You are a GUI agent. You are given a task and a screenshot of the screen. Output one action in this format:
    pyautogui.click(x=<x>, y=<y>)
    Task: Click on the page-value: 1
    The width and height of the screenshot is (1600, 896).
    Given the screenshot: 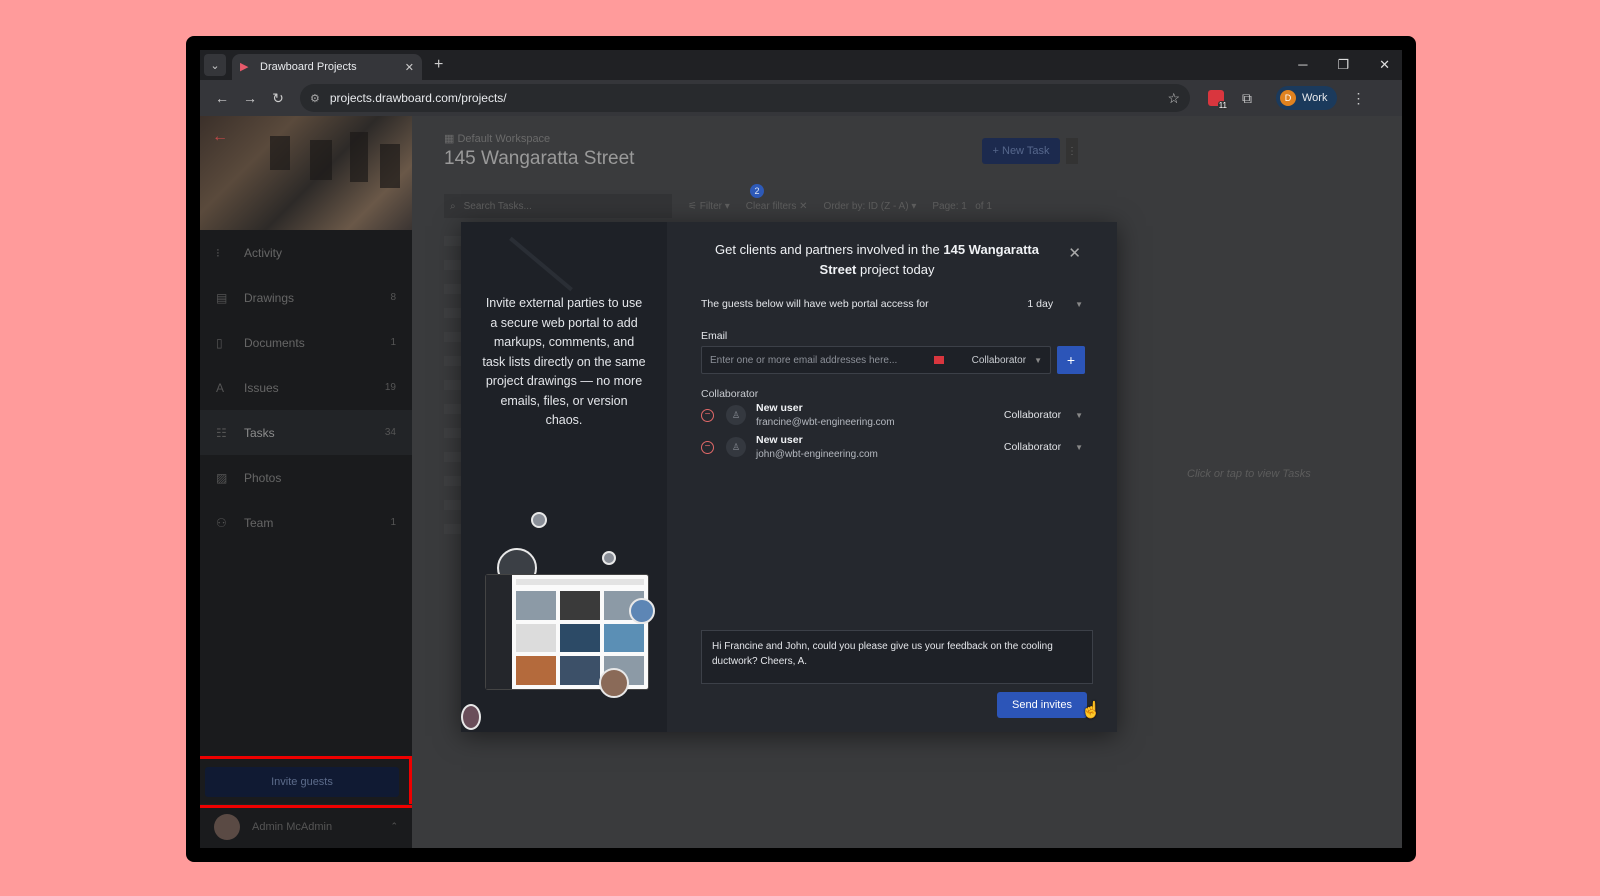 What is the action you would take?
    pyautogui.click(x=964, y=206)
    